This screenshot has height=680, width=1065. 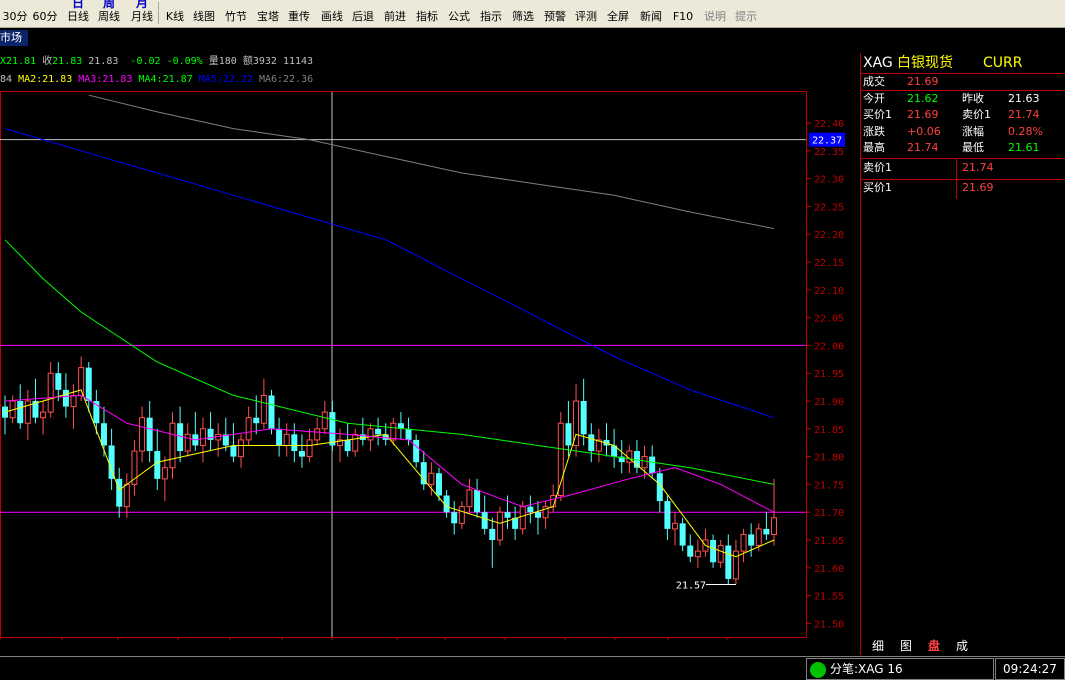 What do you see at coordinates (268, 16) in the screenshot?
I see `toolbar-label: 宝塔` at bounding box center [268, 16].